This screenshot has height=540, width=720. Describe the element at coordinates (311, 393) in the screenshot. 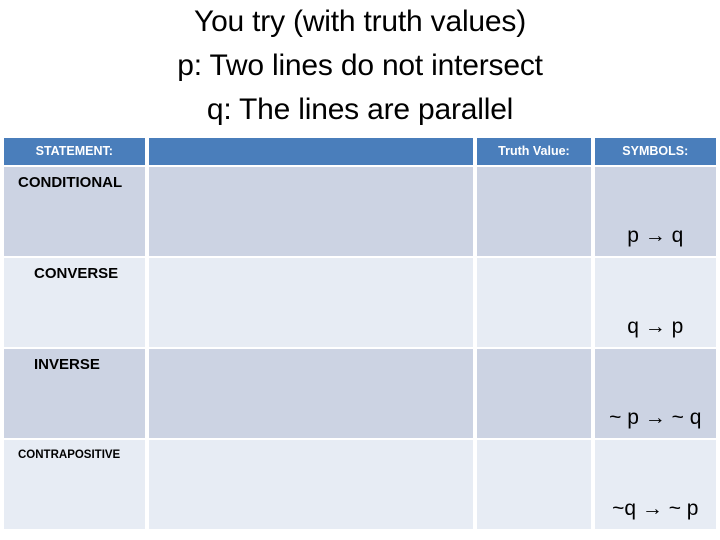

I see `row-statement-text-inverse` at that location.